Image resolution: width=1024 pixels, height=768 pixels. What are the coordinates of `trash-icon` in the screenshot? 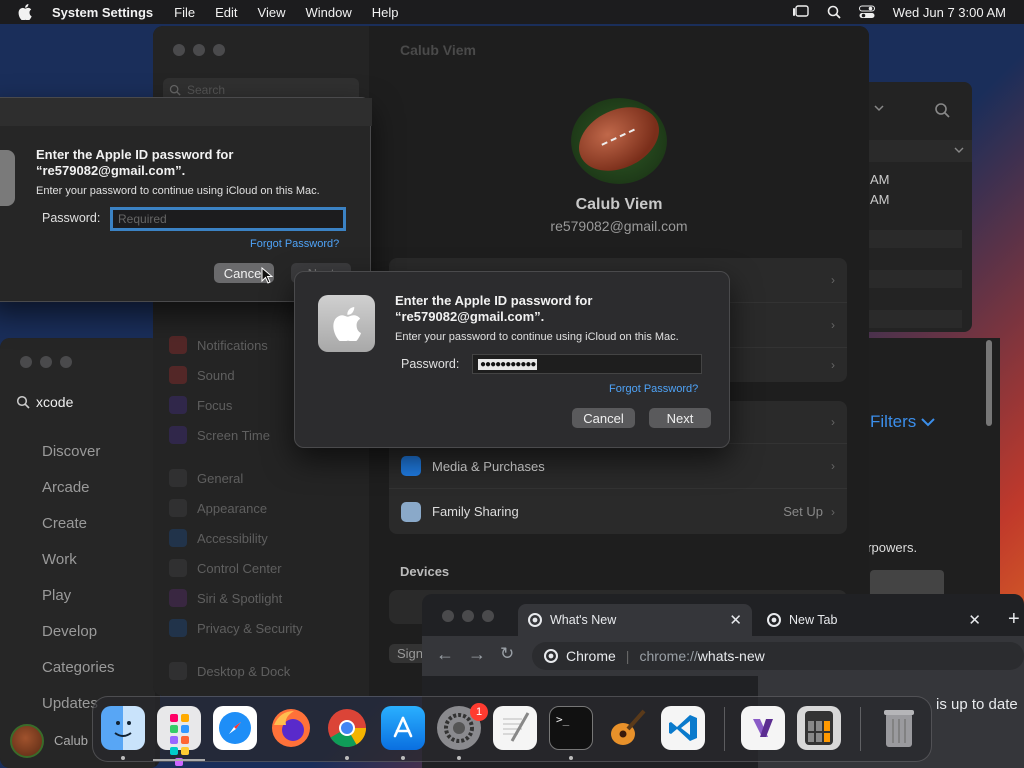 It's located at (899, 728).